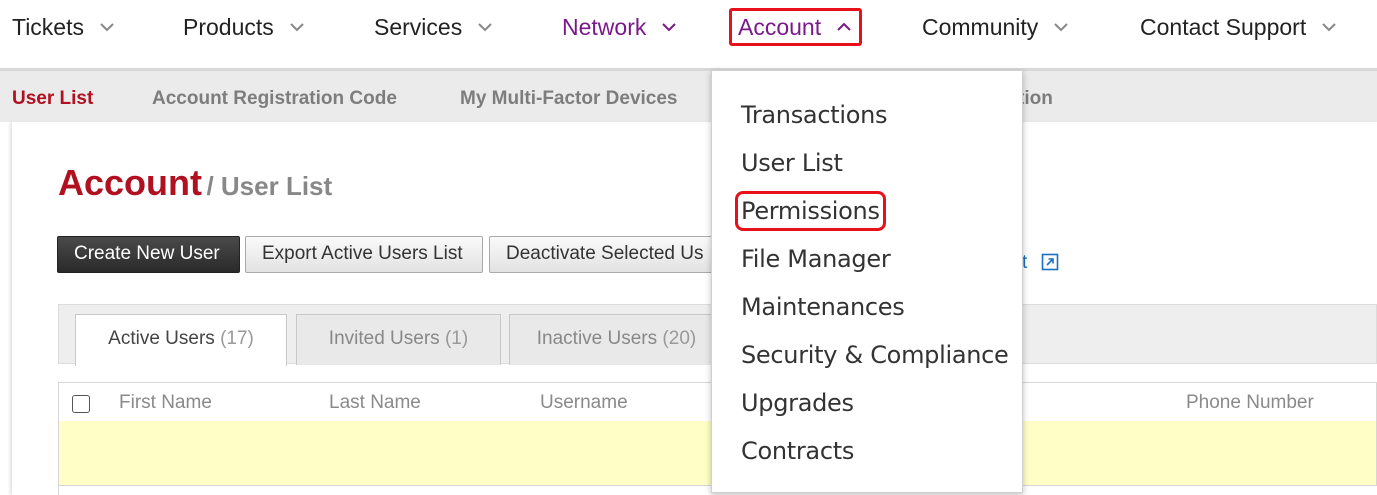 Image resolution: width=1377 pixels, height=495 pixels. I want to click on subnav-partial-item: tion, so click(1035, 99).